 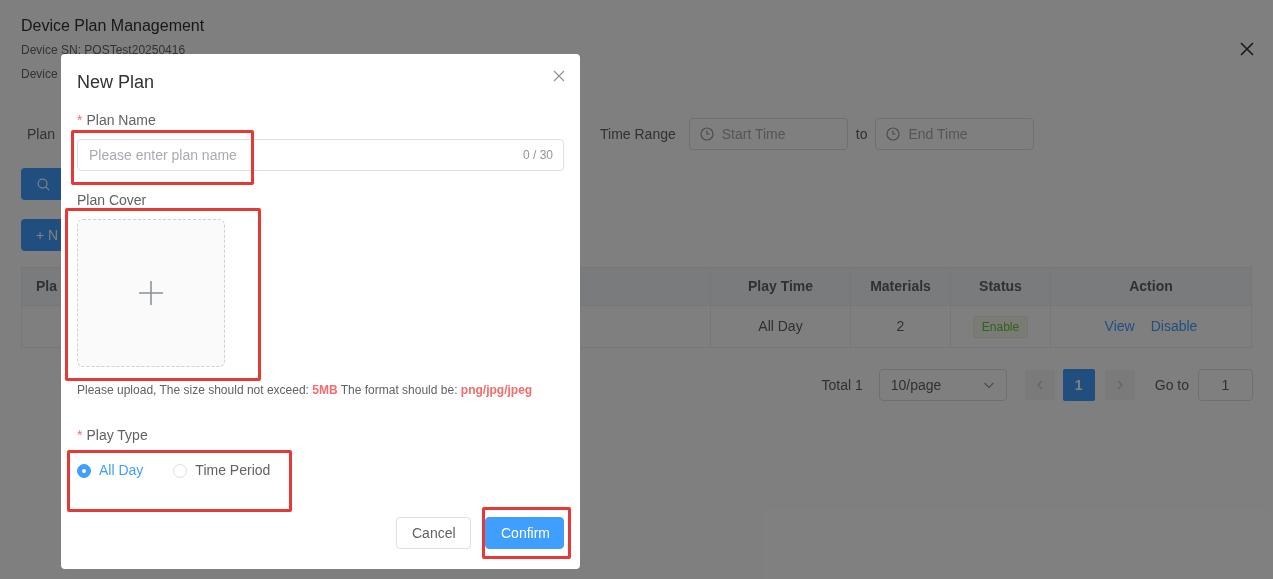 What do you see at coordinates (1119, 326) in the screenshot?
I see `action-link: View` at bounding box center [1119, 326].